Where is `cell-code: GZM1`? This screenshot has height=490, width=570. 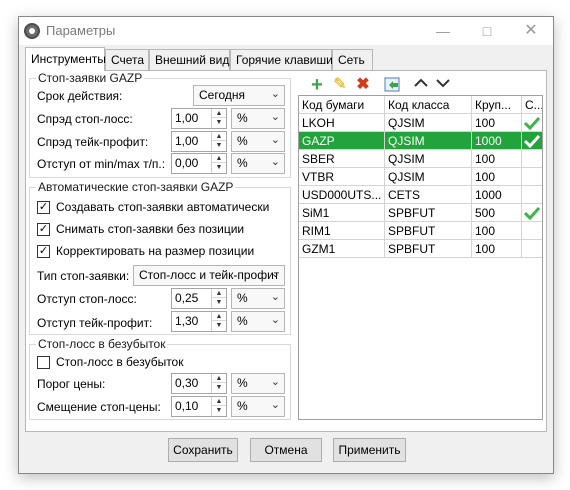 cell-code: GZM1 is located at coordinates (342, 249).